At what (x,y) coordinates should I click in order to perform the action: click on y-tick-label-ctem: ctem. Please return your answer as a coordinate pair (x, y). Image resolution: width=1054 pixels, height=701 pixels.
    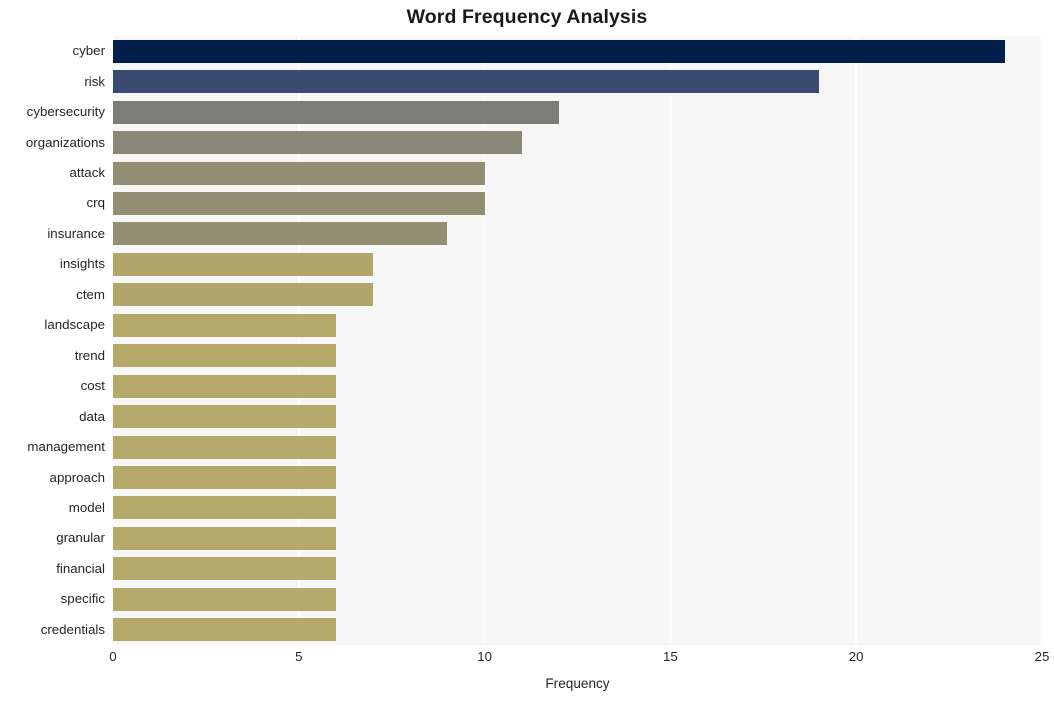
    Looking at the image, I should click on (90, 294).